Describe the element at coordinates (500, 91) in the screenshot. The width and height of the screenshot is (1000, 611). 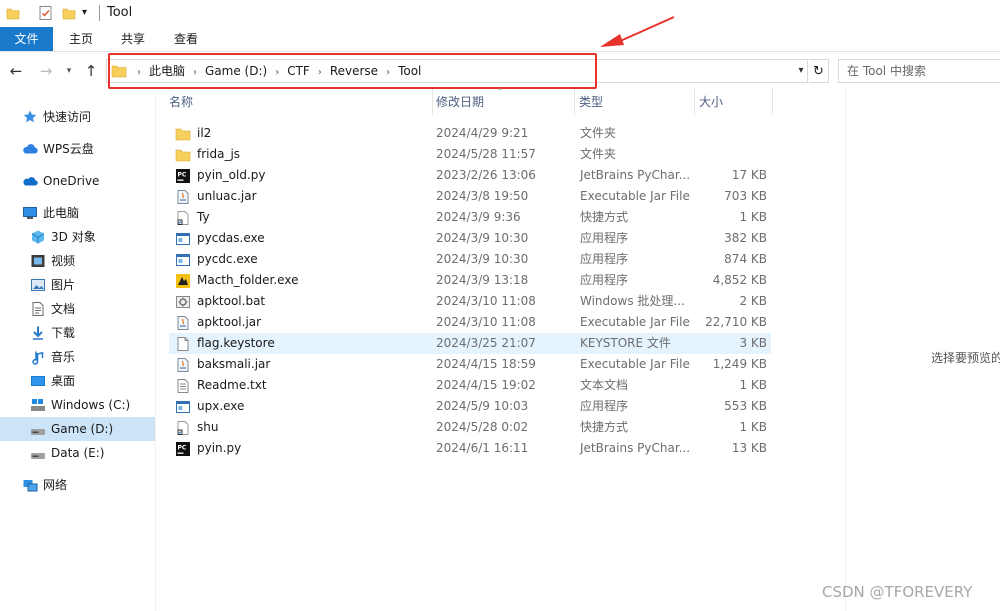
I see `sort-caret-icon: ⌃` at that location.